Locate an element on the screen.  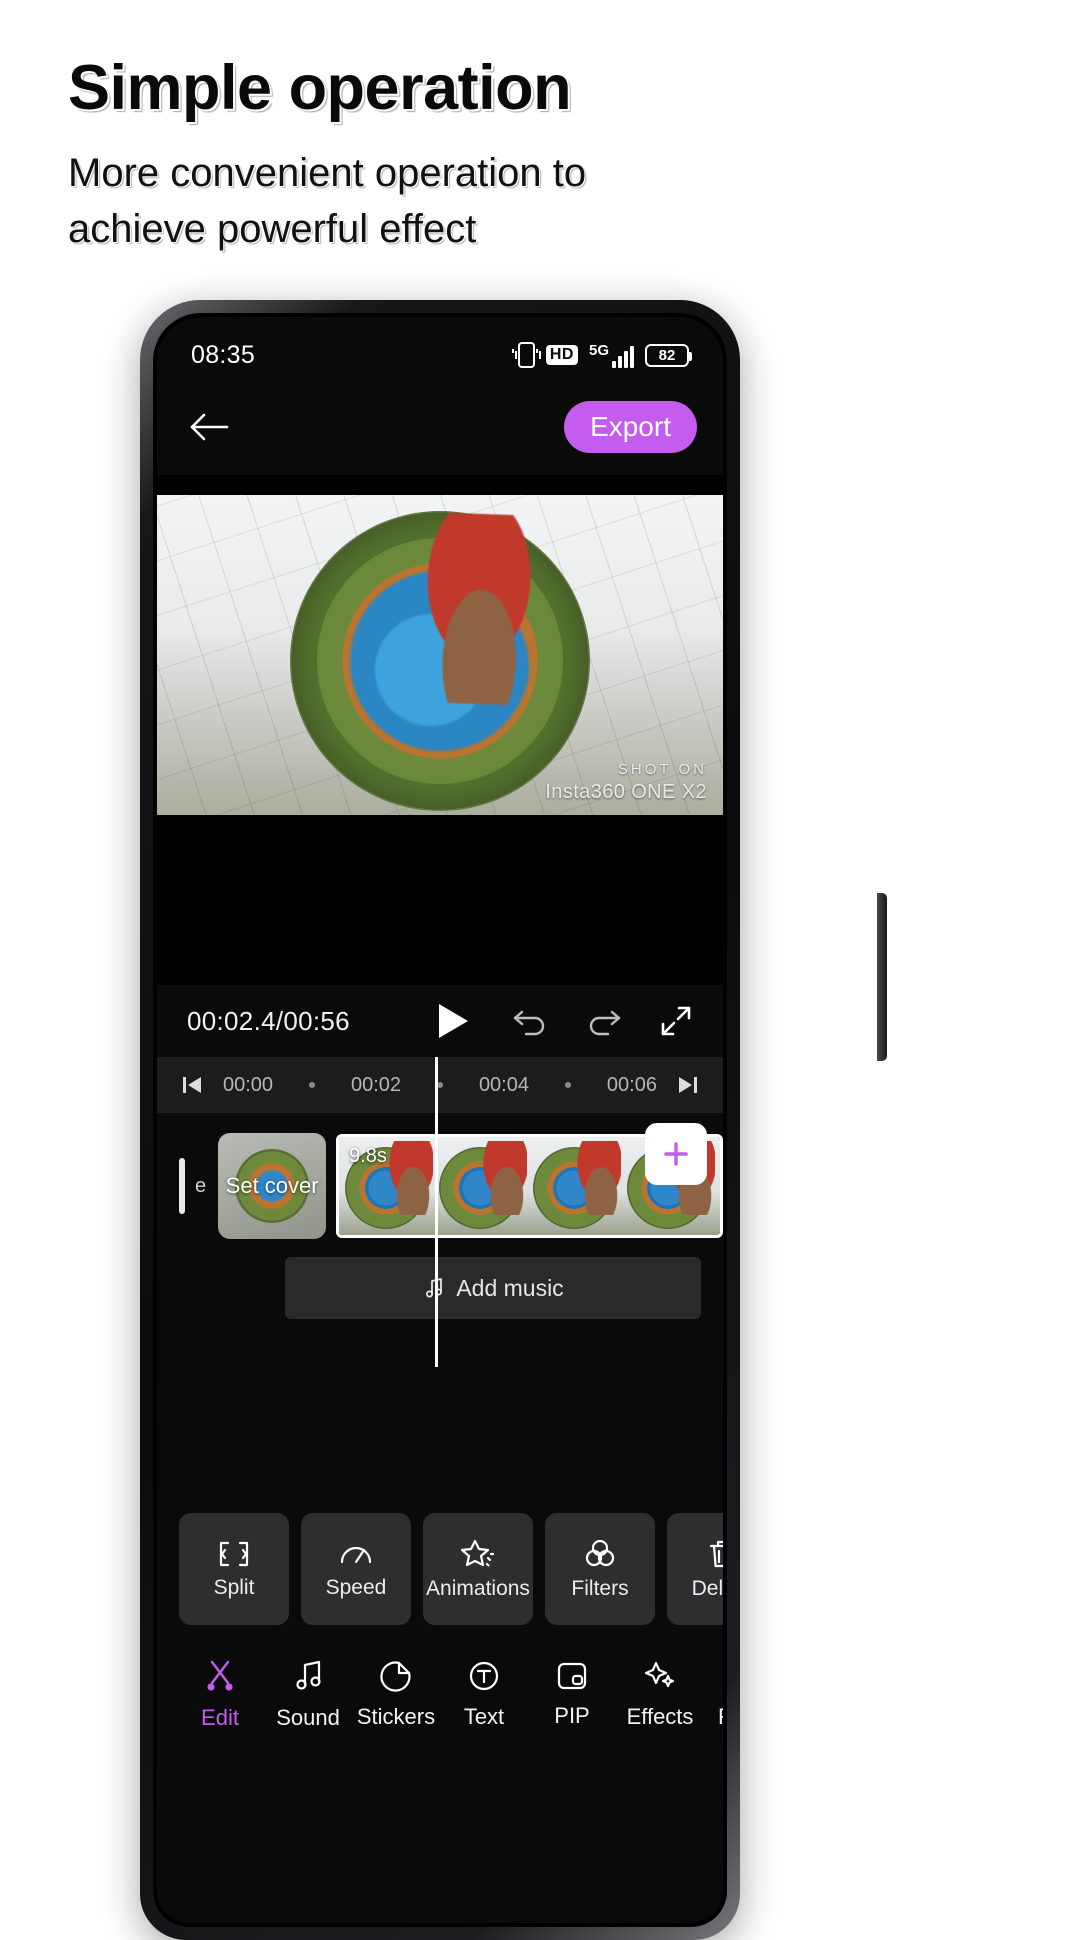
ruler-ticks: 00:00 00:02 00:04 00:06 is located at coordinates (440, 1085).